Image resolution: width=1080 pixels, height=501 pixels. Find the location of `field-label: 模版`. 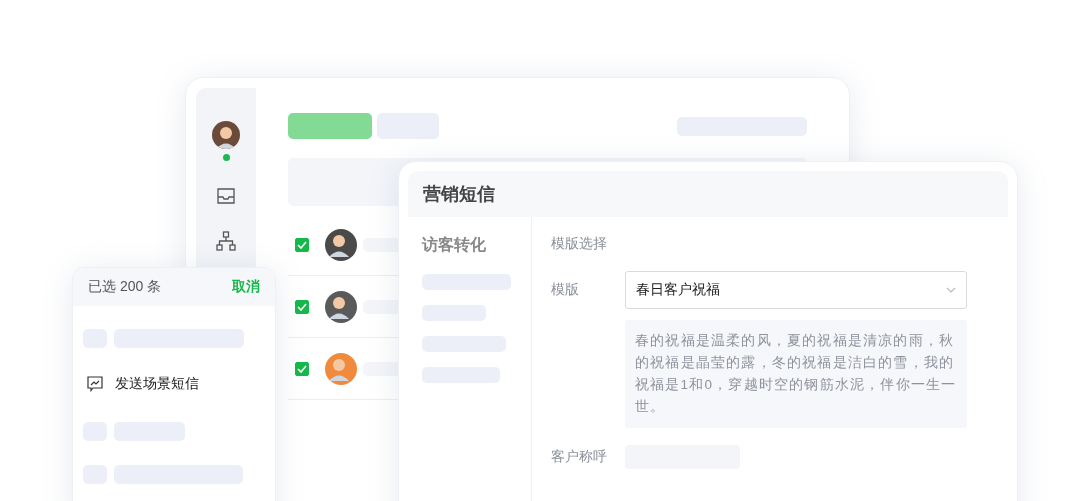

field-label: 模版 is located at coordinates (565, 290).